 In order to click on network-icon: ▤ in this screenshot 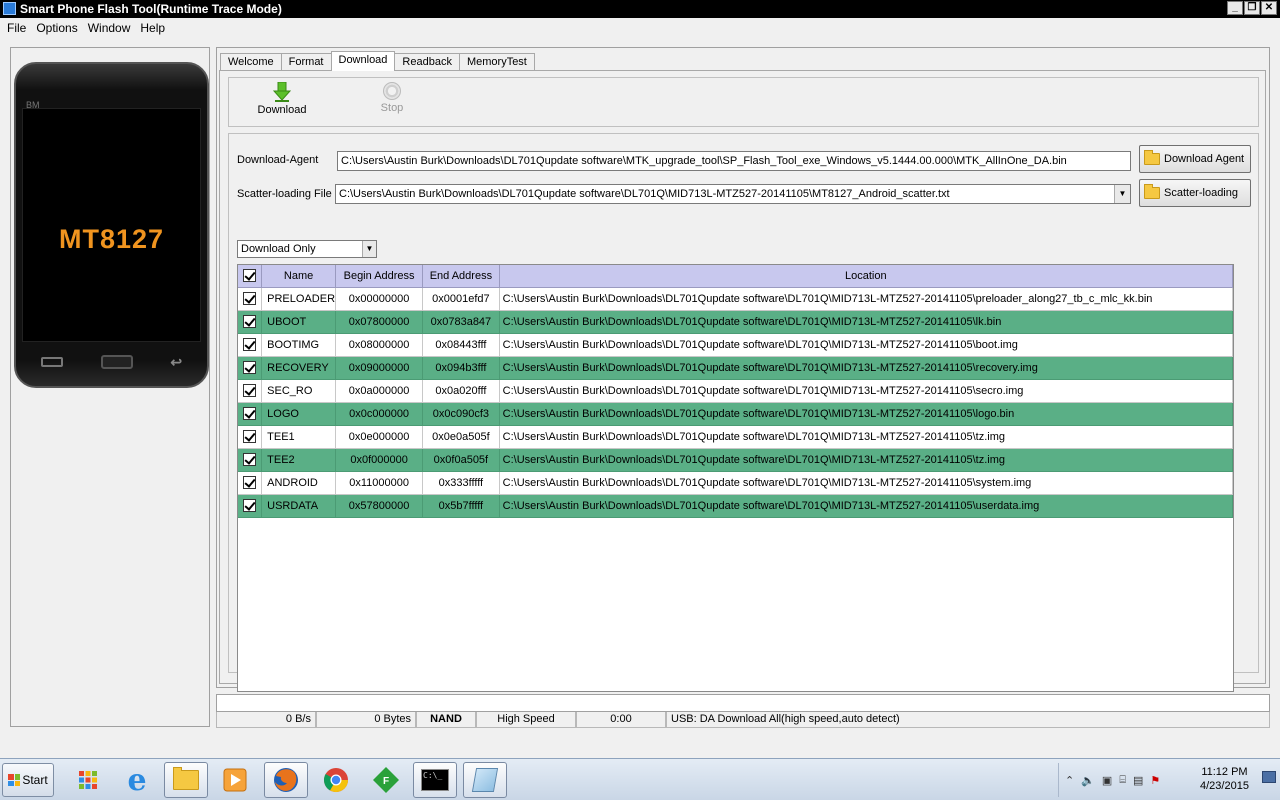, I will do `click(1138, 780)`.